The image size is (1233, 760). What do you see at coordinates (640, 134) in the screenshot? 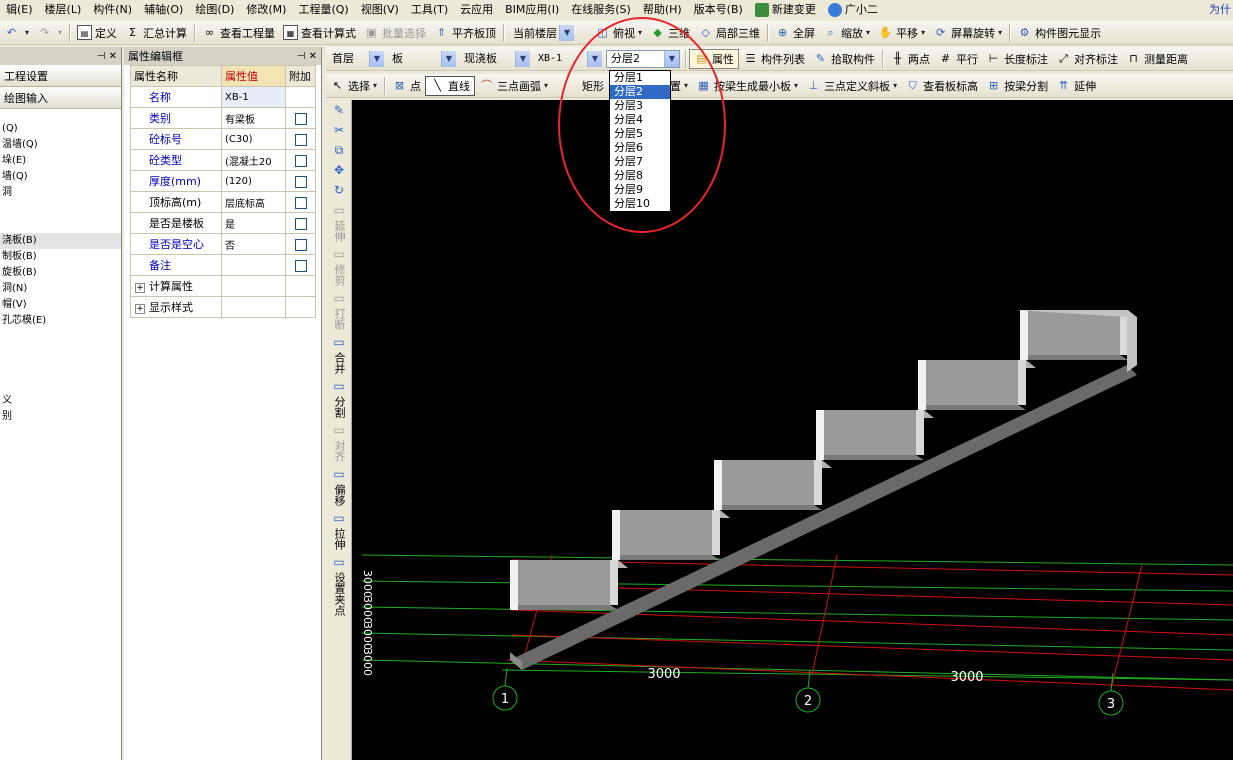
I see `sublayer-option: 分层5` at bounding box center [640, 134].